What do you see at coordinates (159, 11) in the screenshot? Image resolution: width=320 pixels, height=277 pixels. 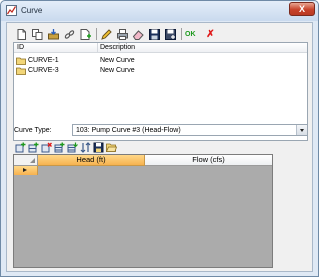 I see `title-bar: Curve X` at bounding box center [159, 11].